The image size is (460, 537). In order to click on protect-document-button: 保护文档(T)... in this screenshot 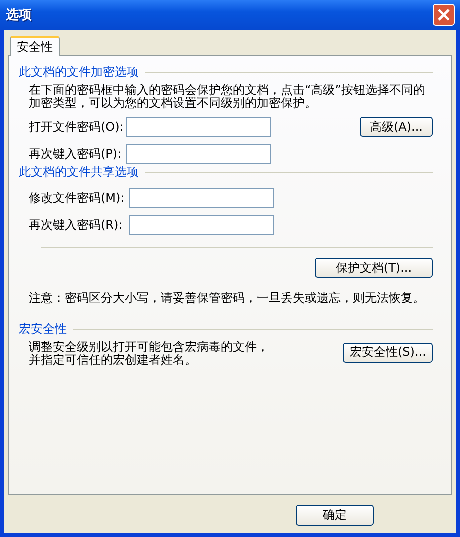, I will do `click(374, 268)`.